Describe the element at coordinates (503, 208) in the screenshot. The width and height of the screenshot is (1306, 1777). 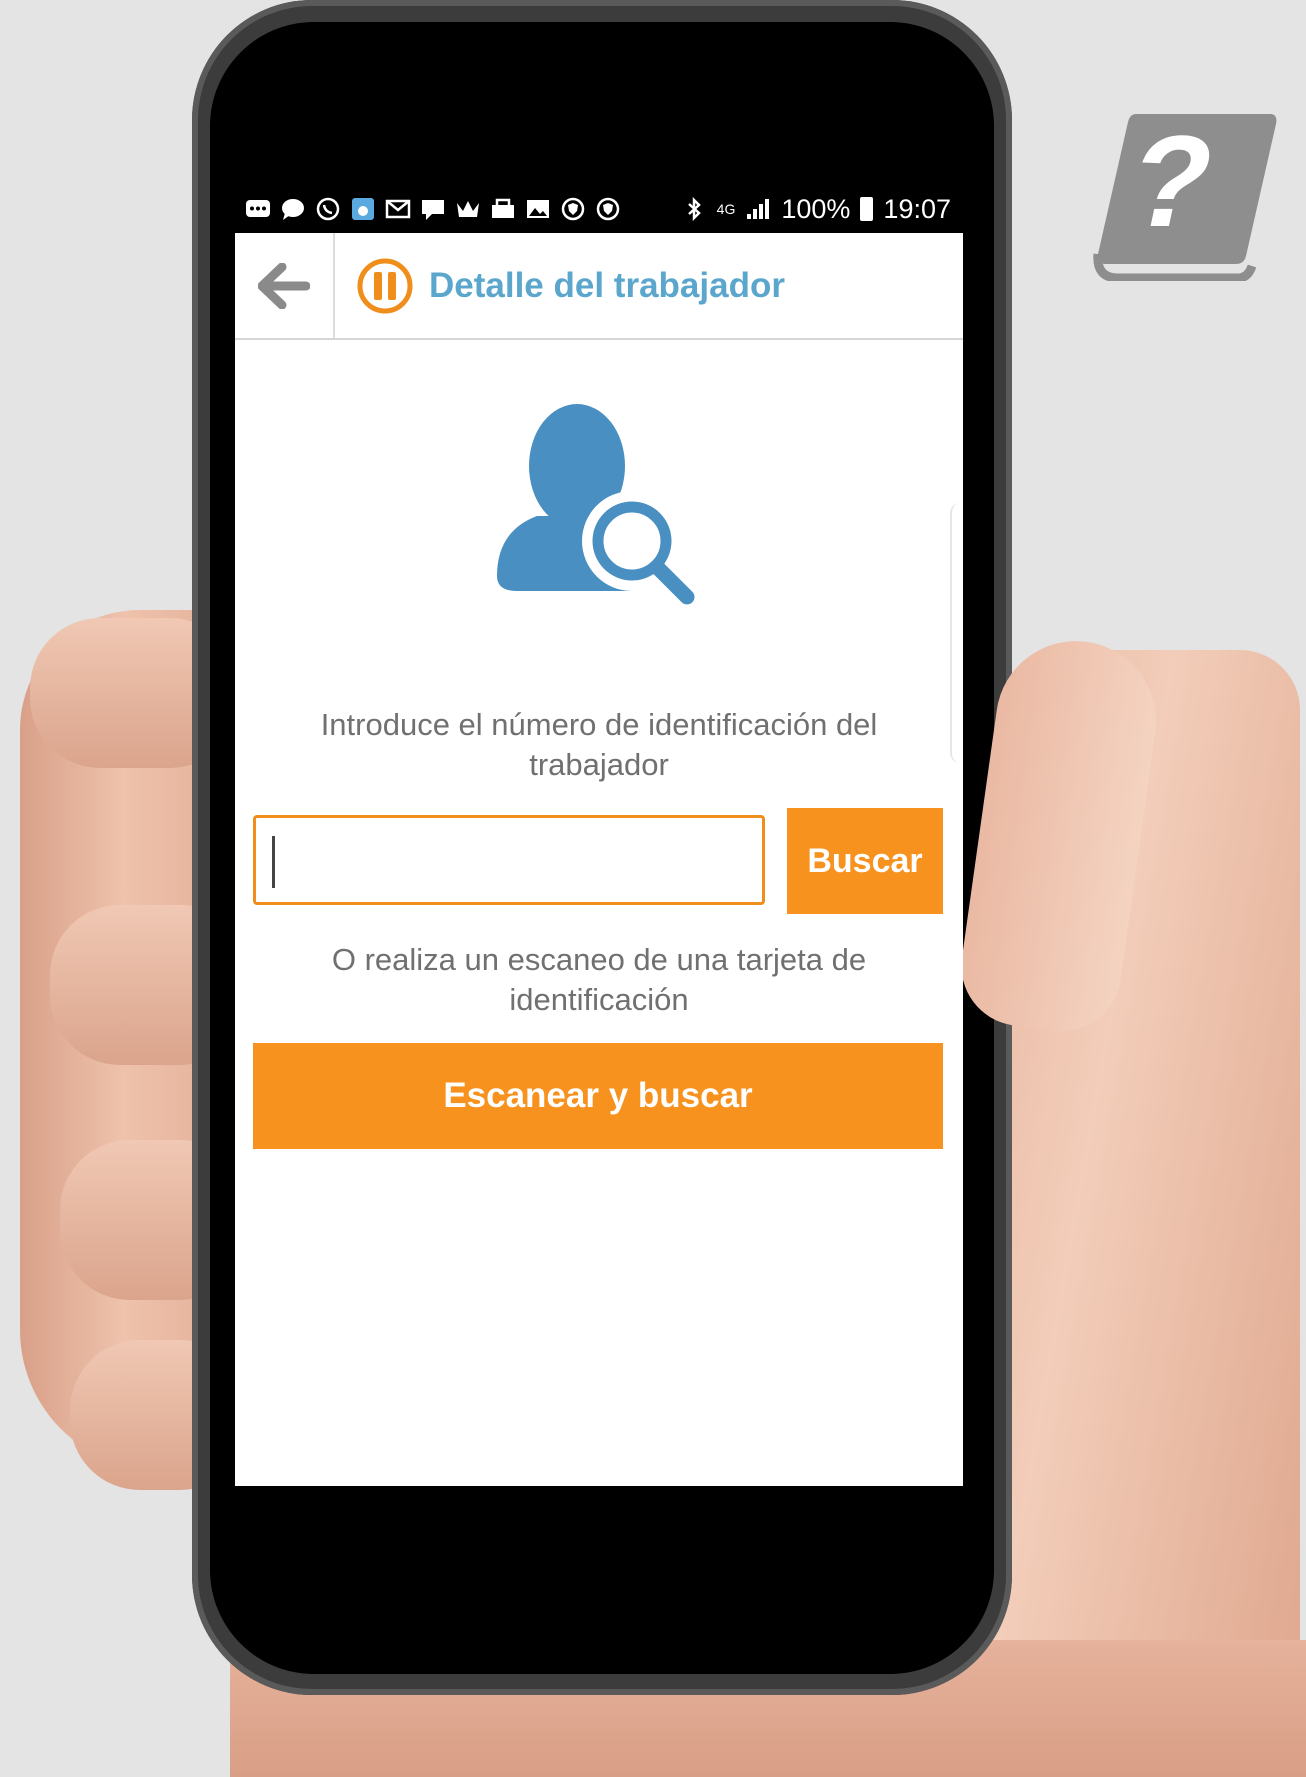
I see `inbox-icon` at that location.